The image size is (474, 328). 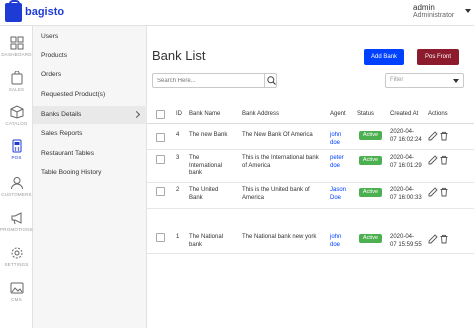 What do you see at coordinates (16, 218) in the screenshot?
I see `promotions-icon` at bounding box center [16, 218].